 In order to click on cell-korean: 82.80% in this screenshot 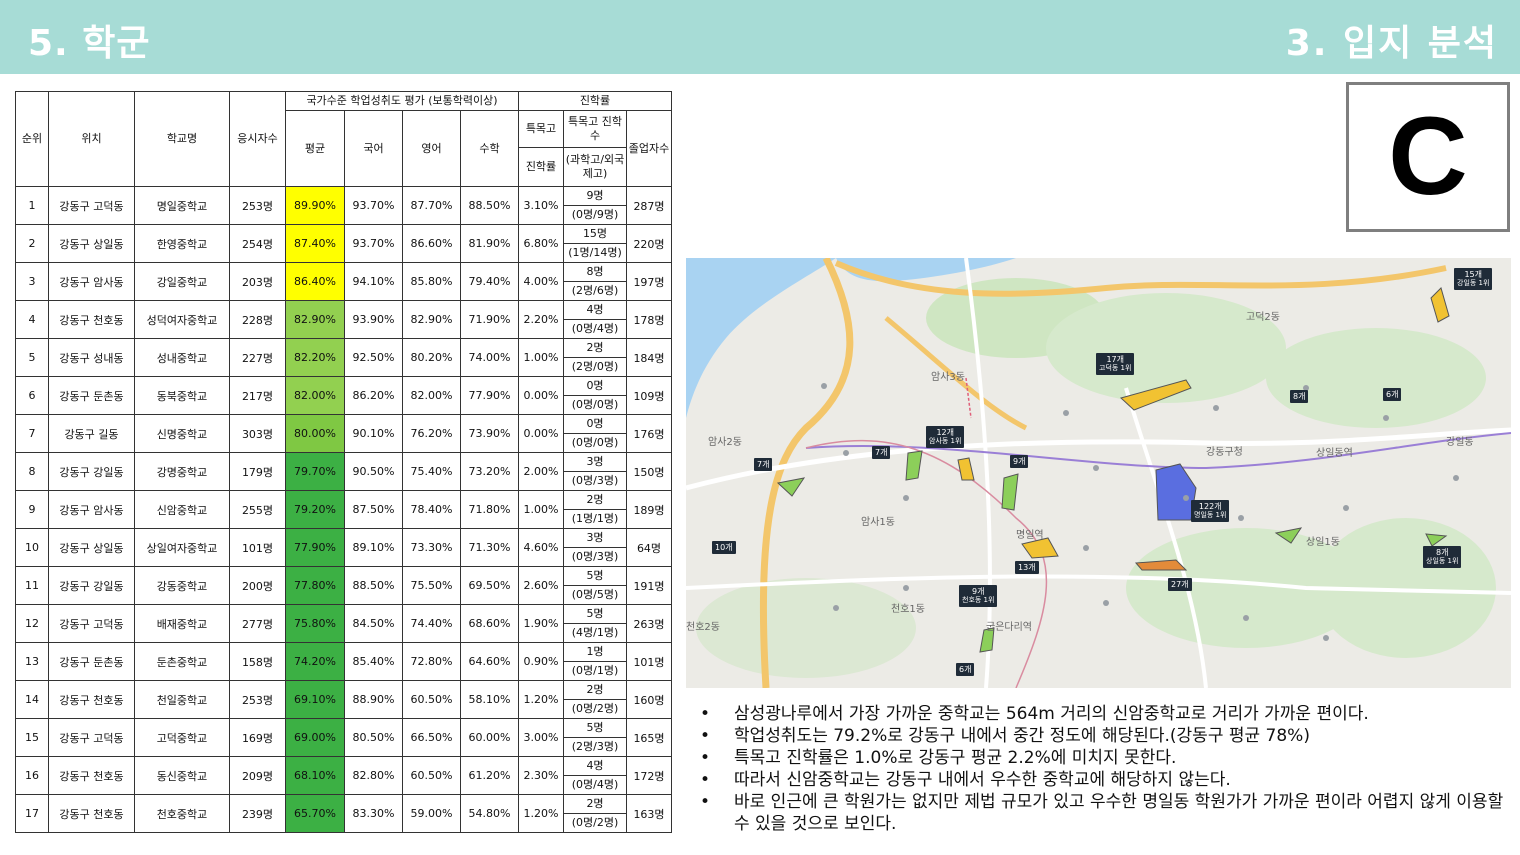, I will do `click(373, 775)`.